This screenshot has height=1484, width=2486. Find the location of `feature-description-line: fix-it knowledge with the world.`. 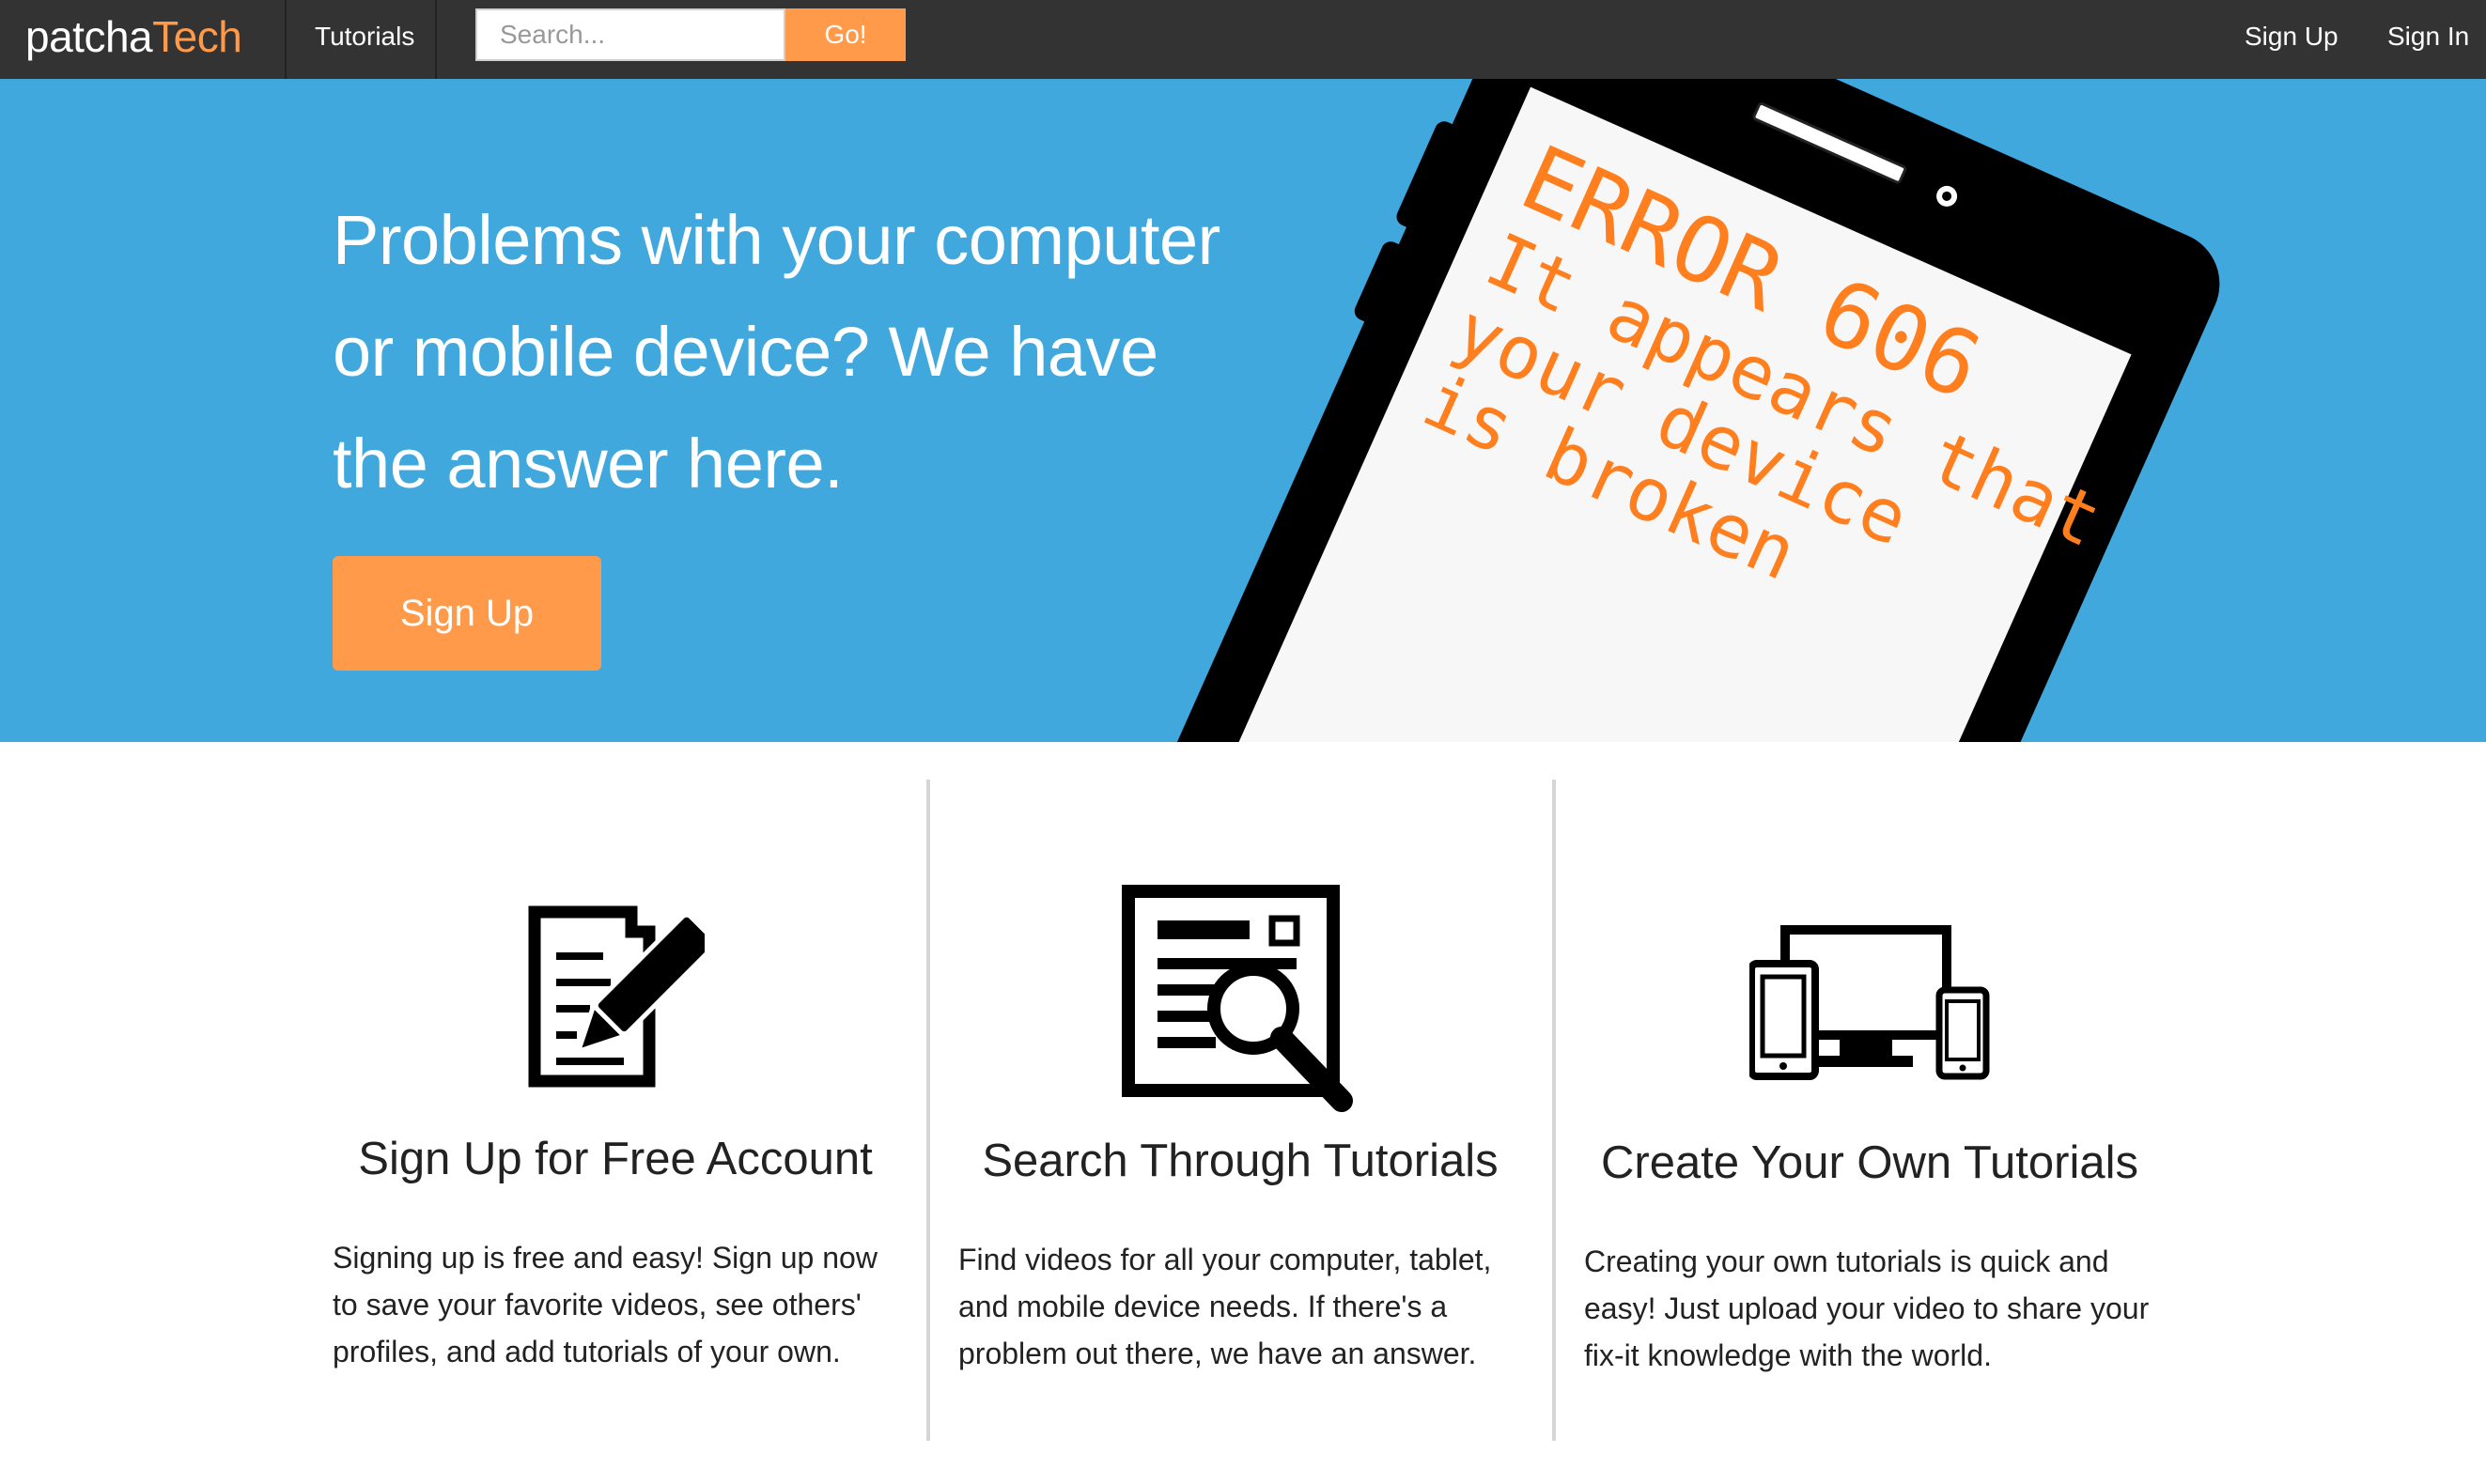

feature-description-line: fix-it knowledge with the world. is located at coordinates (1788, 1355).